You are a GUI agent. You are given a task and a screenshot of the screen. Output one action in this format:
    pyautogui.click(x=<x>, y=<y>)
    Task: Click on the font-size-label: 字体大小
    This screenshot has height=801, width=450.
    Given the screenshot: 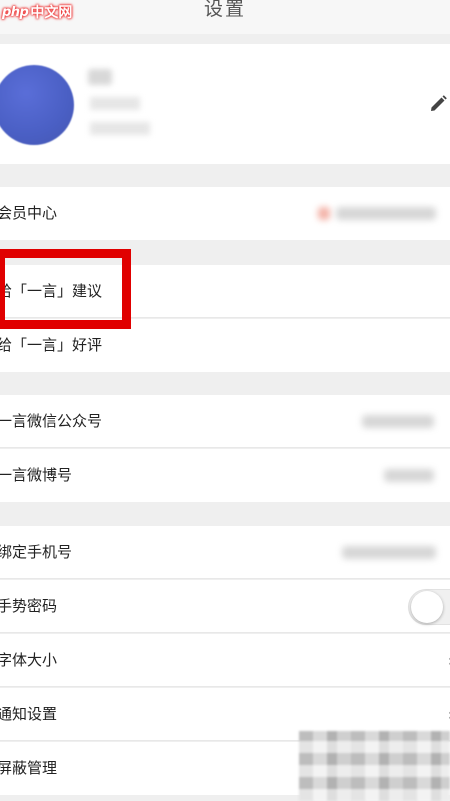 What is the action you would take?
    pyautogui.click(x=29, y=660)
    